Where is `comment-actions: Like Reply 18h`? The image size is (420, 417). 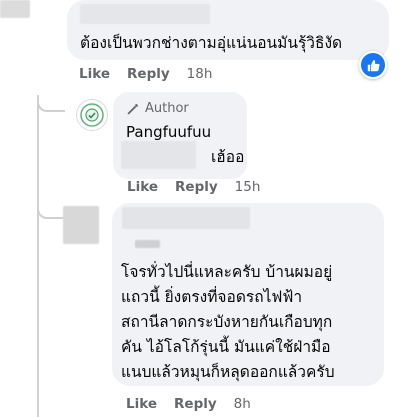
comment-actions: Like Reply 18h is located at coordinates (145, 74).